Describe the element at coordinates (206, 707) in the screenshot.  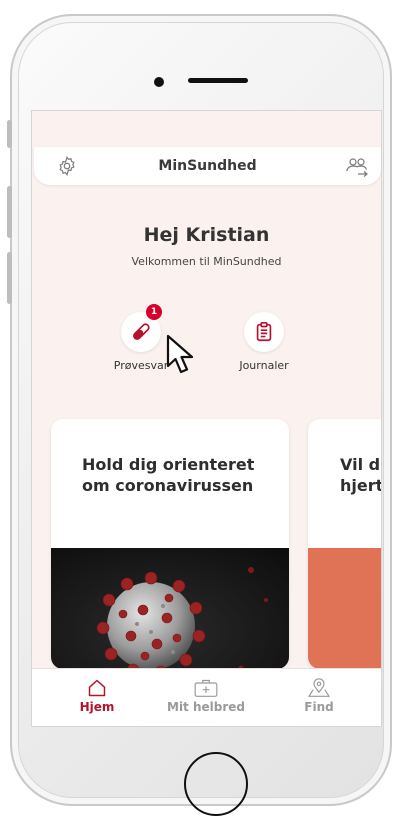
I see `tab-mit-helbred-label: Mit helbred` at that location.